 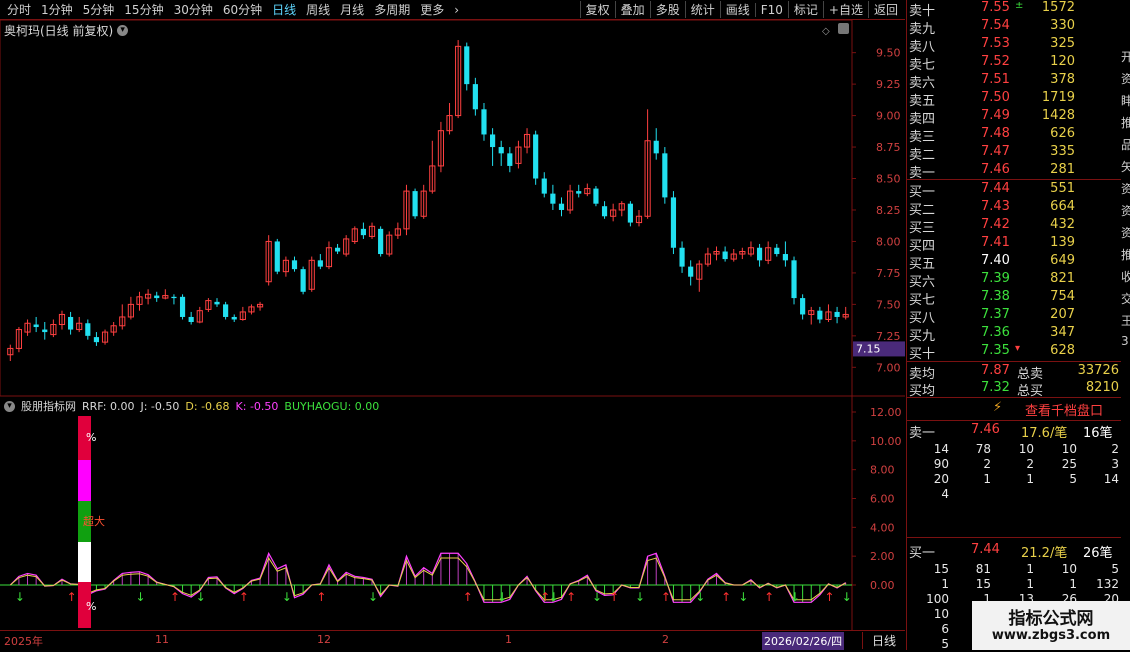 I want to click on toolbar-button: +自选, so click(x=845, y=9).